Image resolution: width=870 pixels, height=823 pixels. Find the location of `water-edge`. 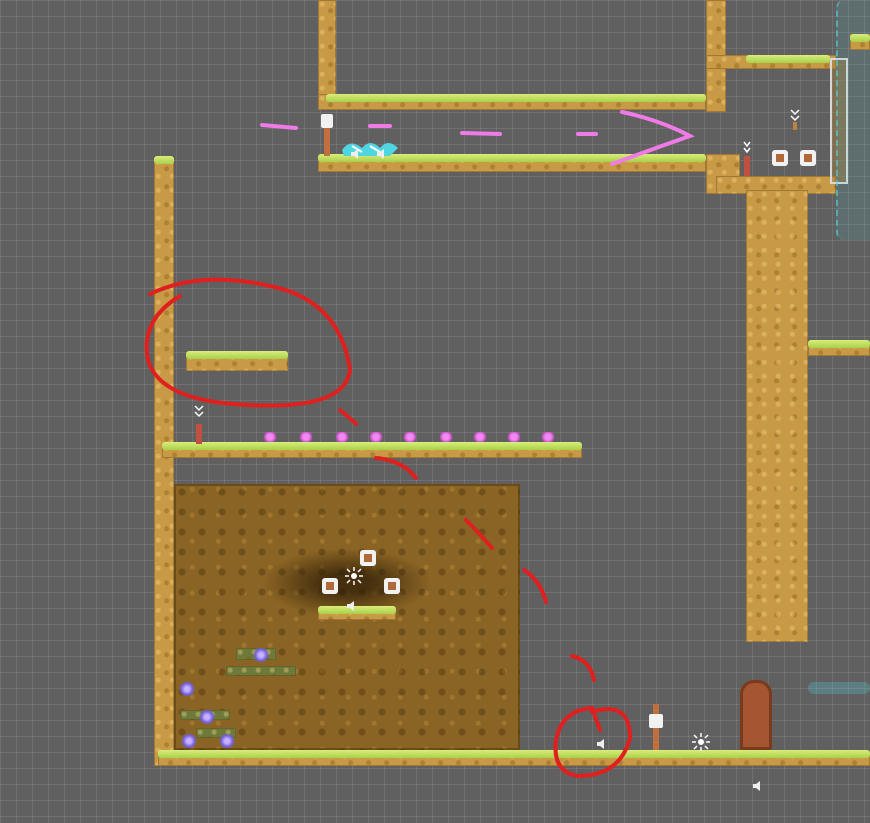

water-edge is located at coordinates (839, 688).